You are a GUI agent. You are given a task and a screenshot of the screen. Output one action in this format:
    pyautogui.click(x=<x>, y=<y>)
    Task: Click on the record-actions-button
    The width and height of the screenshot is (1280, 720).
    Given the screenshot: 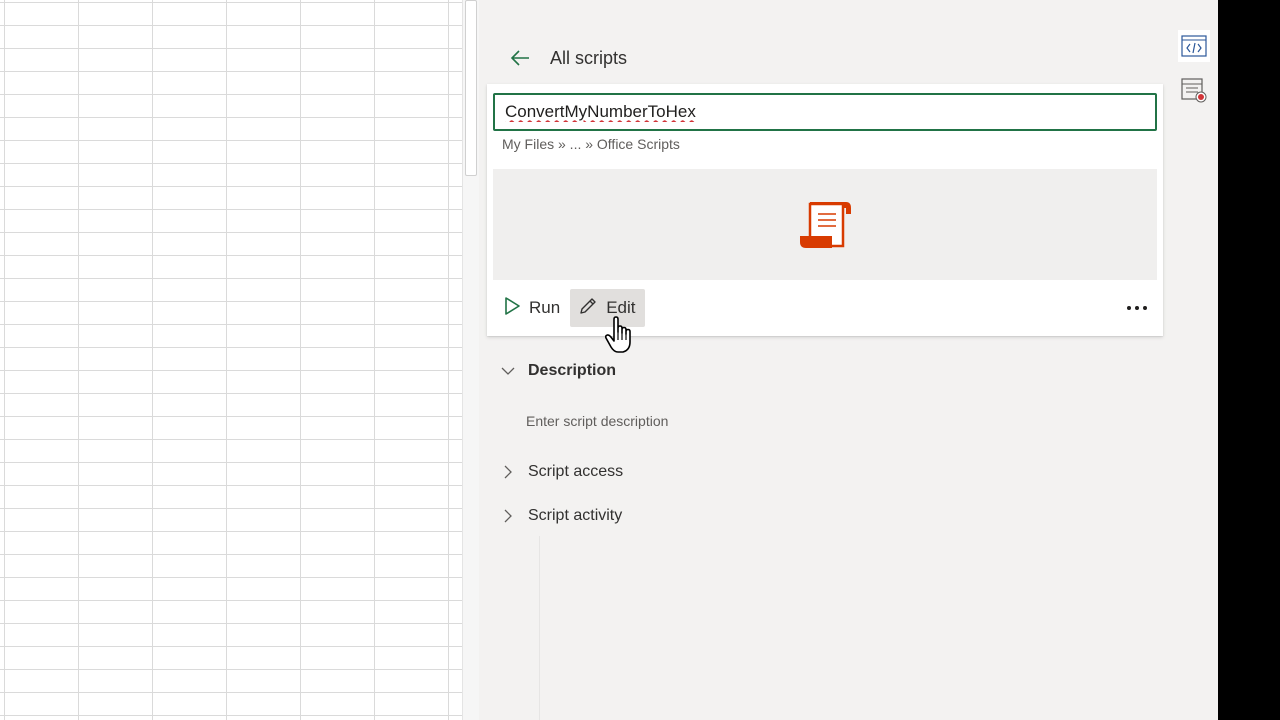 What is the action you would take?
    pyautogui.click(x=1194, y=90)
    